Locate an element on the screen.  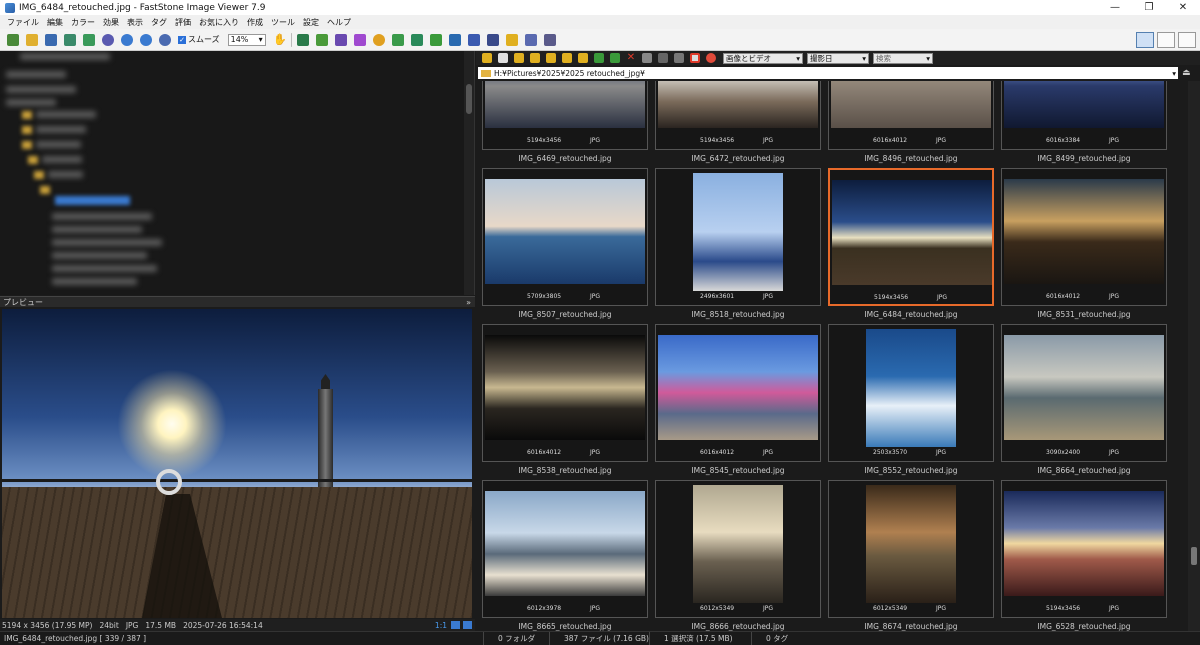
thumbnail-item: 2503x3570 JPG is located at coordinates (911, 393).